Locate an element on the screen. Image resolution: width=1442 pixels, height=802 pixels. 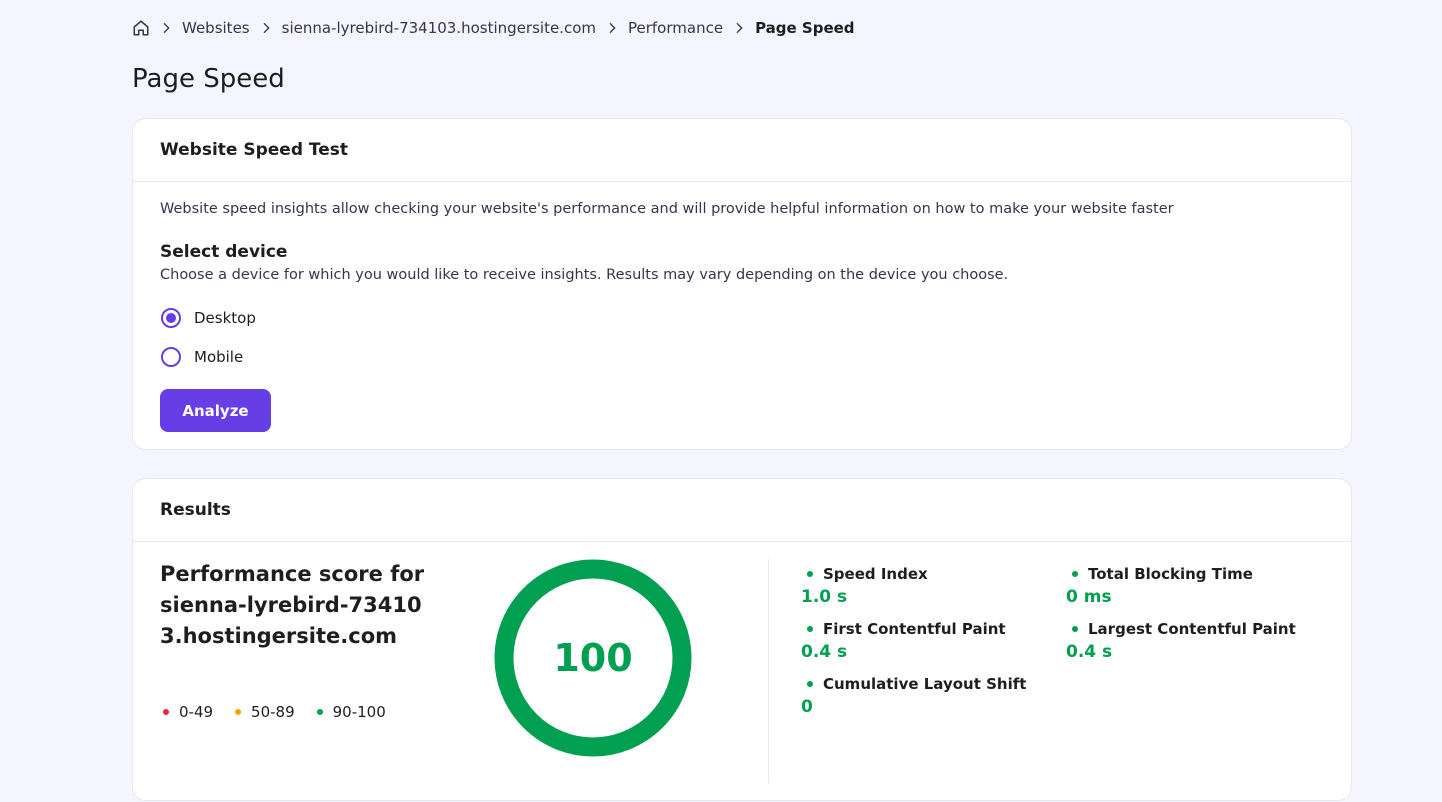
metric-speed-index: Speed Index 1.0 s is located at coordinates (864, 586).